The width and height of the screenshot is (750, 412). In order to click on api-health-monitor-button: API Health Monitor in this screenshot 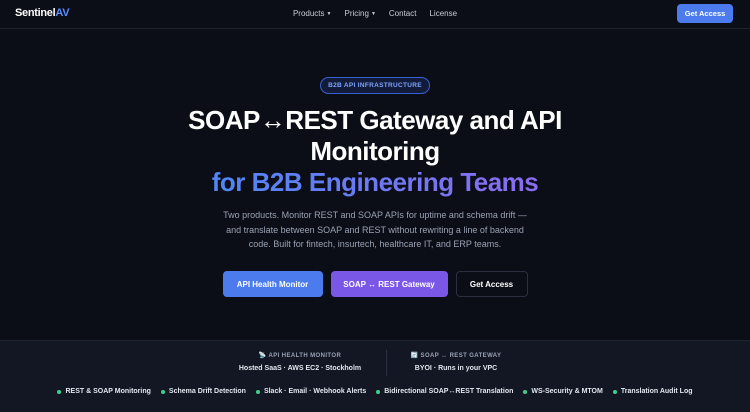, I will do `click(272, 284)`.